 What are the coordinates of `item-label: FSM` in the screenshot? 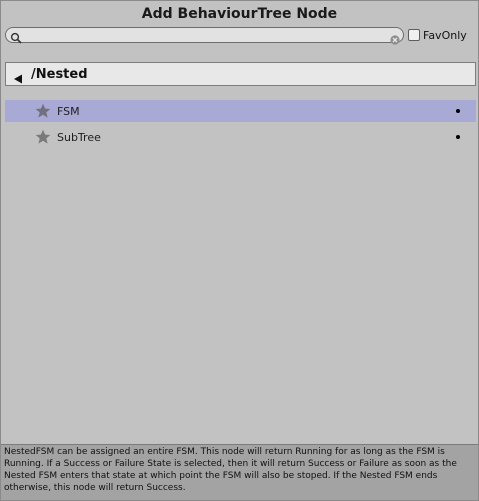 It's located at (68, 111).